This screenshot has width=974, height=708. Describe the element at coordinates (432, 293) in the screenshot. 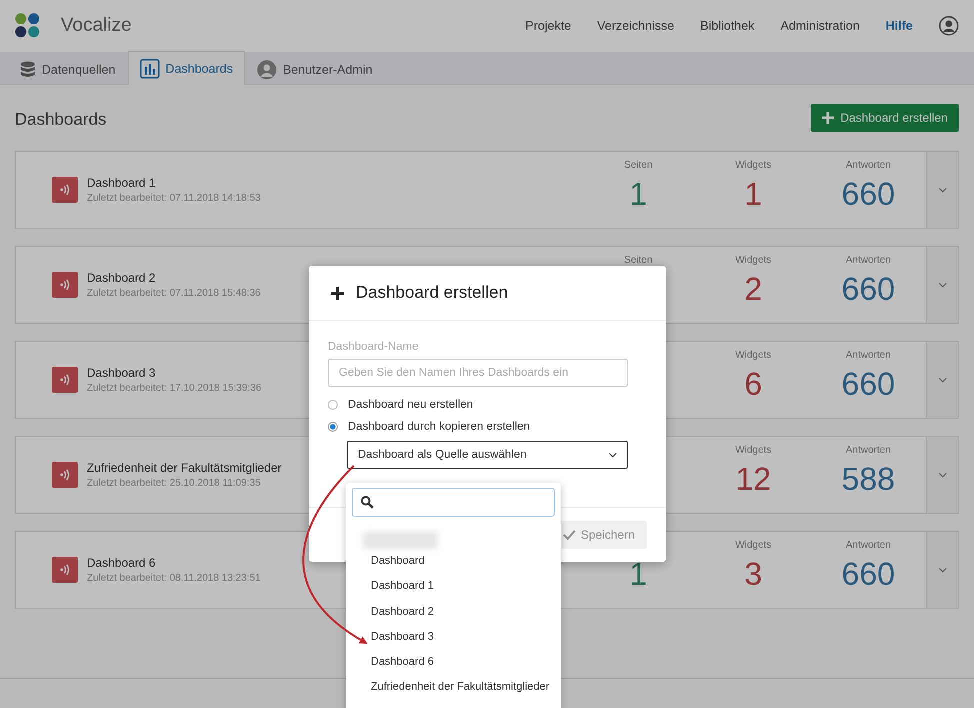

I see `dialog-title: Dashboard erstellen` at that location.